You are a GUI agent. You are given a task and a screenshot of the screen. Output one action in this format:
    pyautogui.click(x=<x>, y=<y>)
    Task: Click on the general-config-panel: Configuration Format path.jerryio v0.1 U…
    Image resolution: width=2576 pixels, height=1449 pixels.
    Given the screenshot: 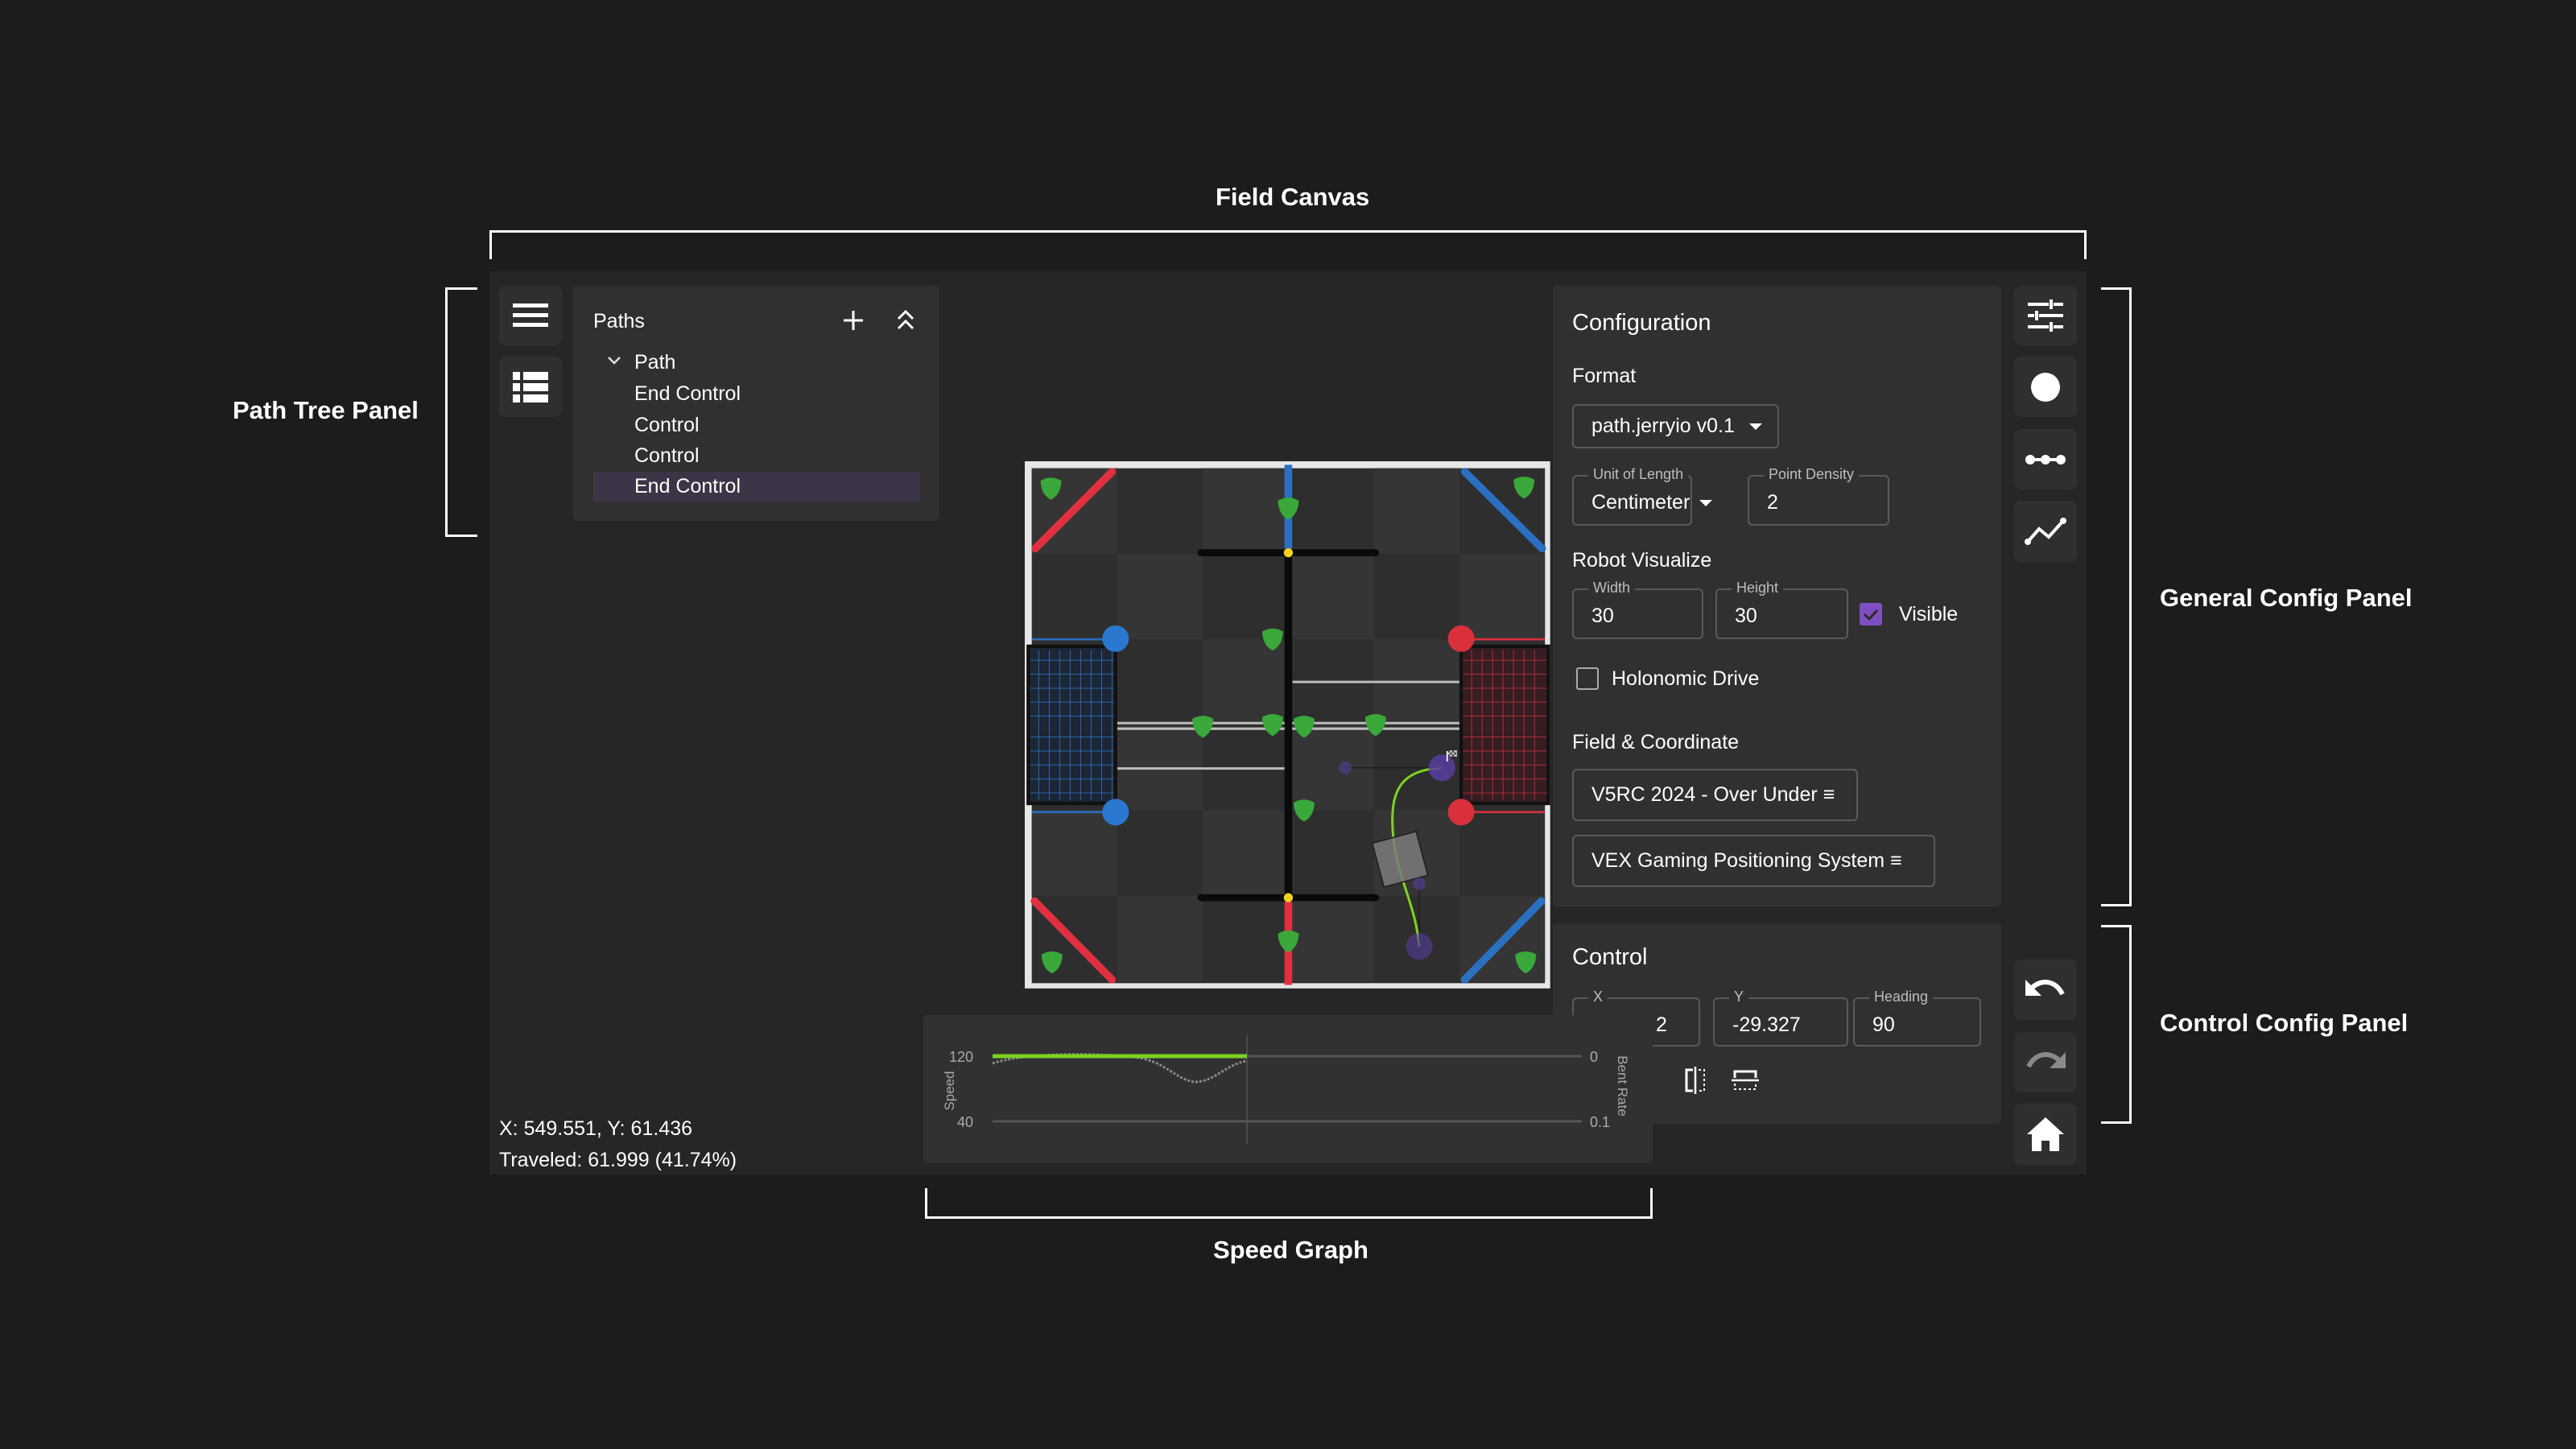 What is the action you would take?
    pyautogui.click(x=1777, y=596)
    